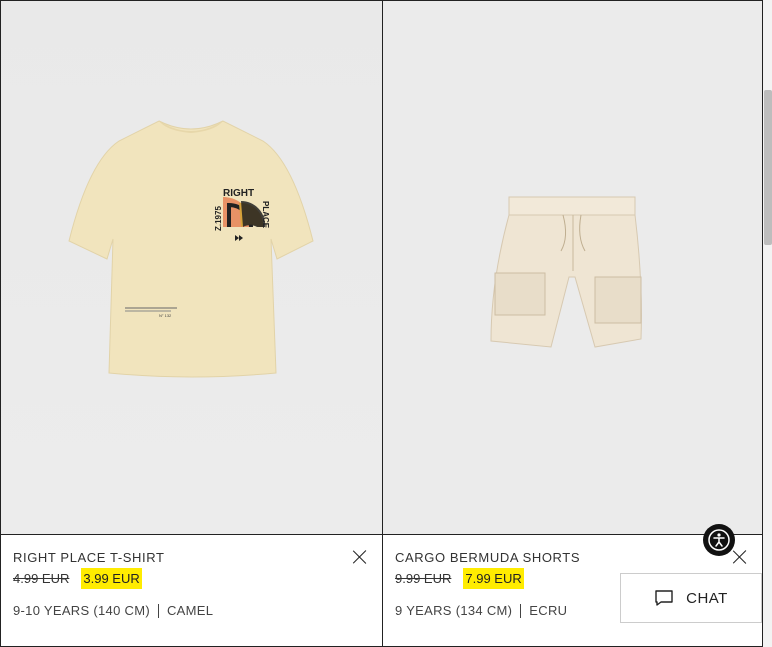  I want to click on scrollbar-thumb, so click(768, 167).